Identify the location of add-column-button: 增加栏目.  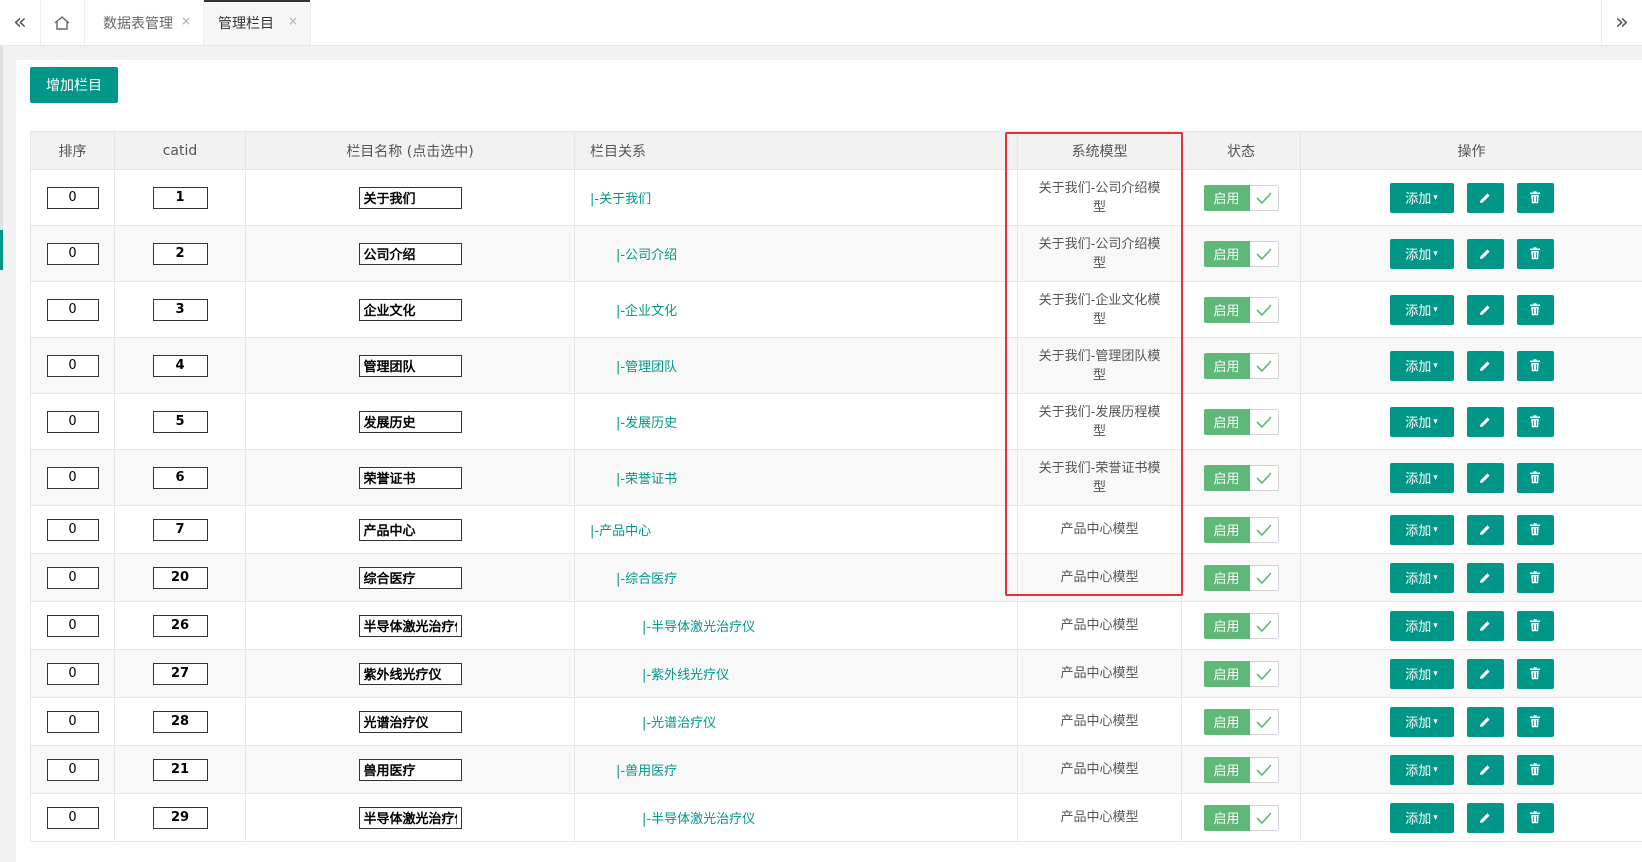
(74, 85).